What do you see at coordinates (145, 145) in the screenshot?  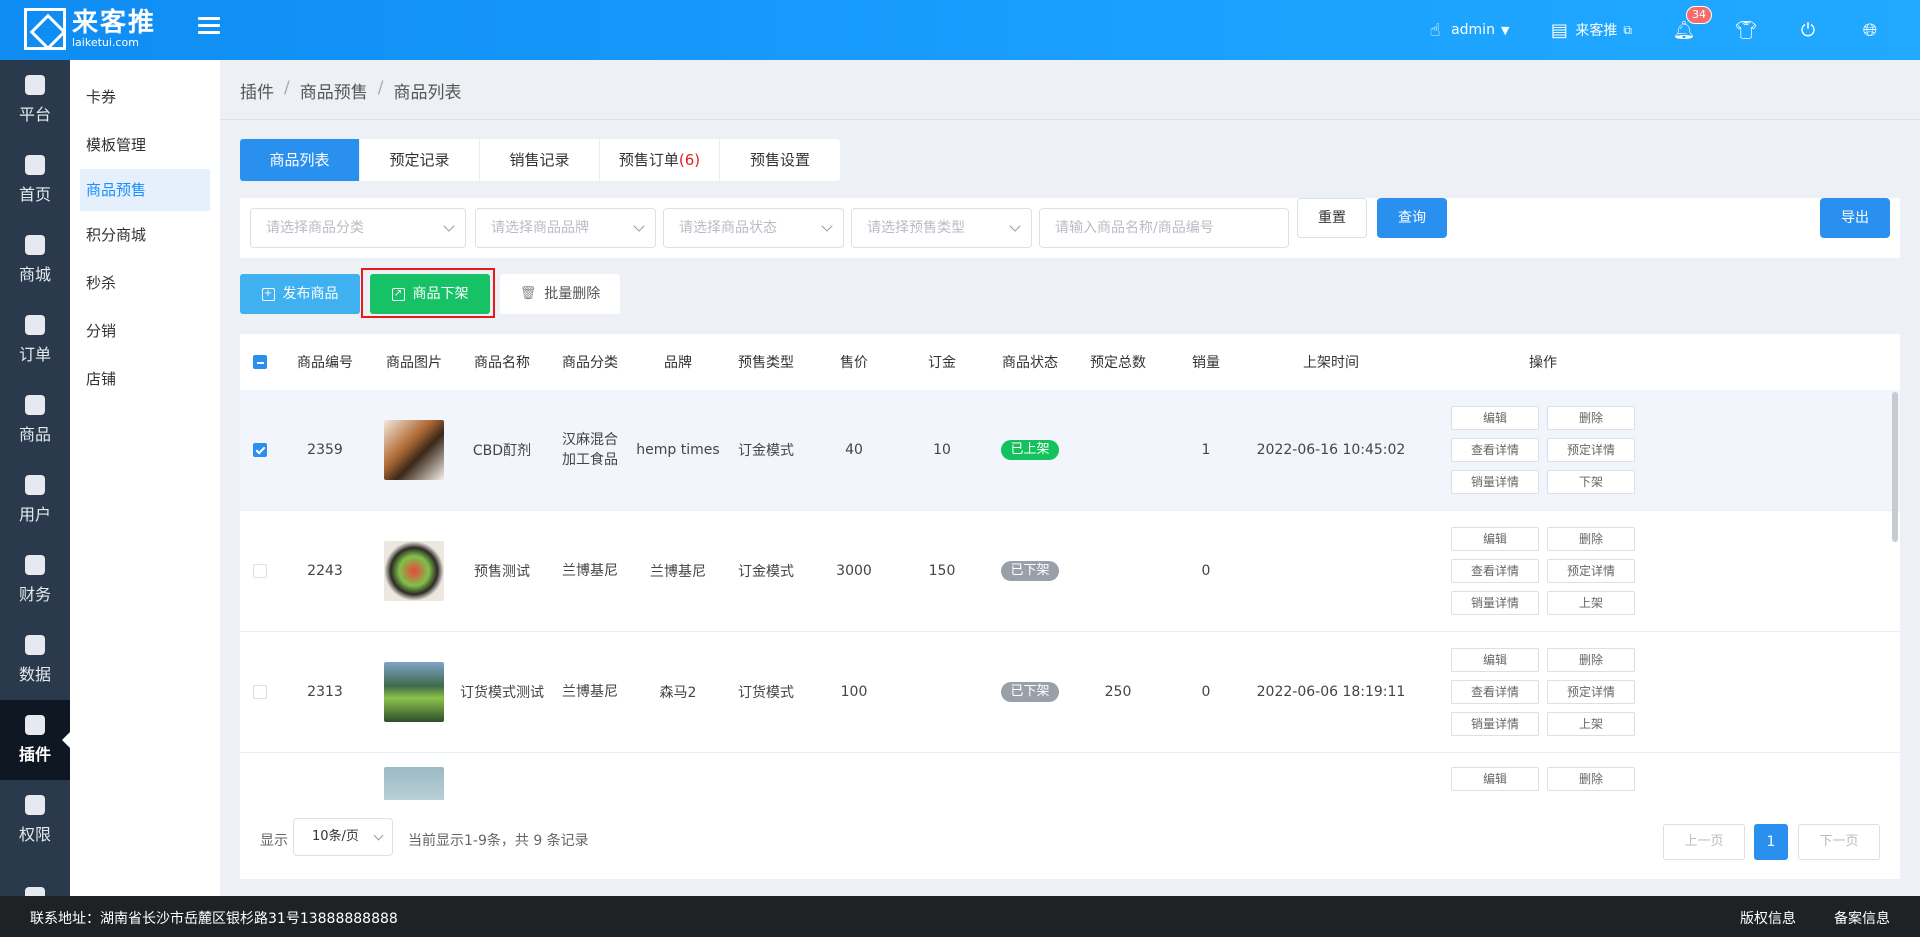 I see `submenu-item: 模板管理` at bounding box center [145, 145].